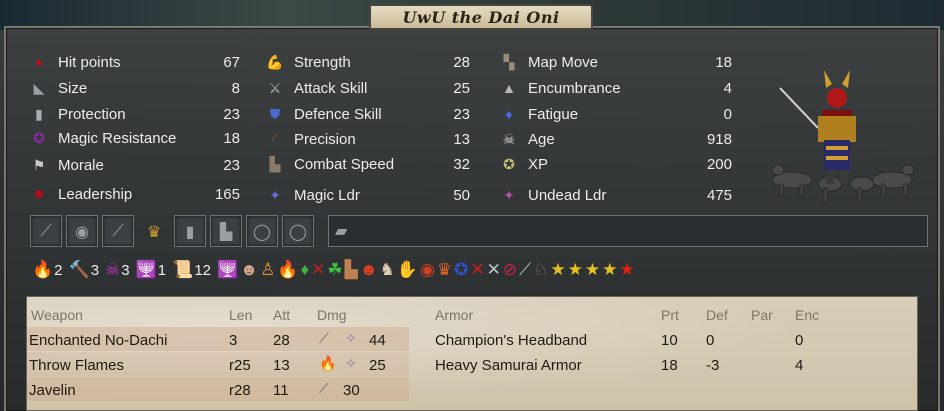  I want to click on stat-label: Strength, so click(322, 62).